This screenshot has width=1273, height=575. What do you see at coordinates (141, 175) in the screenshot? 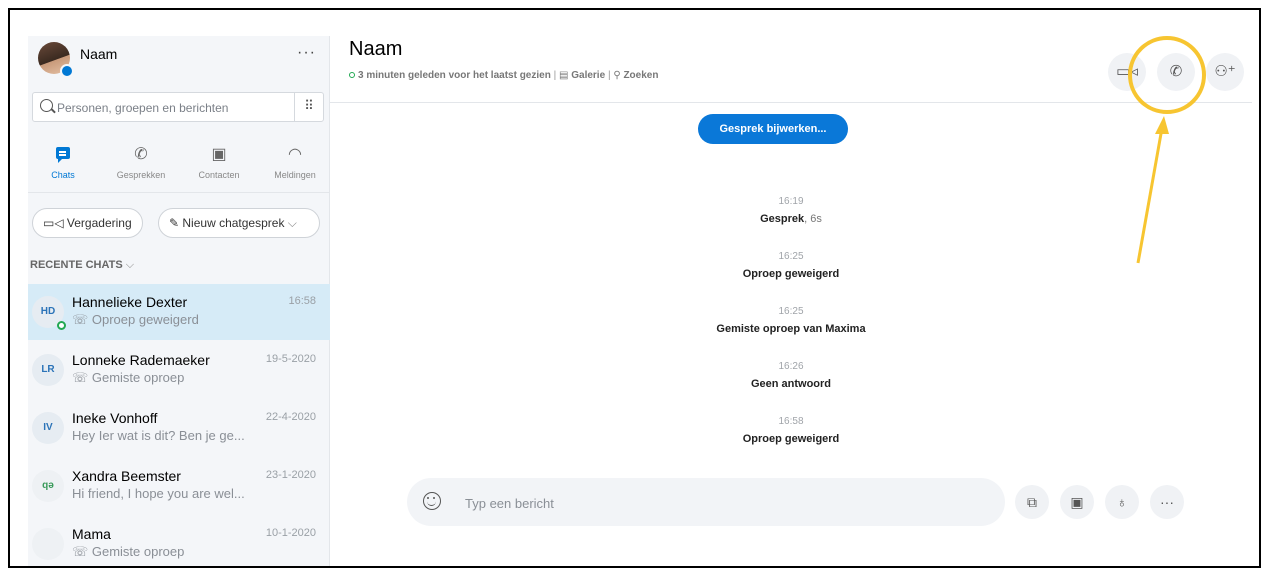
I see `tab-label: Gesprekken` at bounding box center [141, 175].